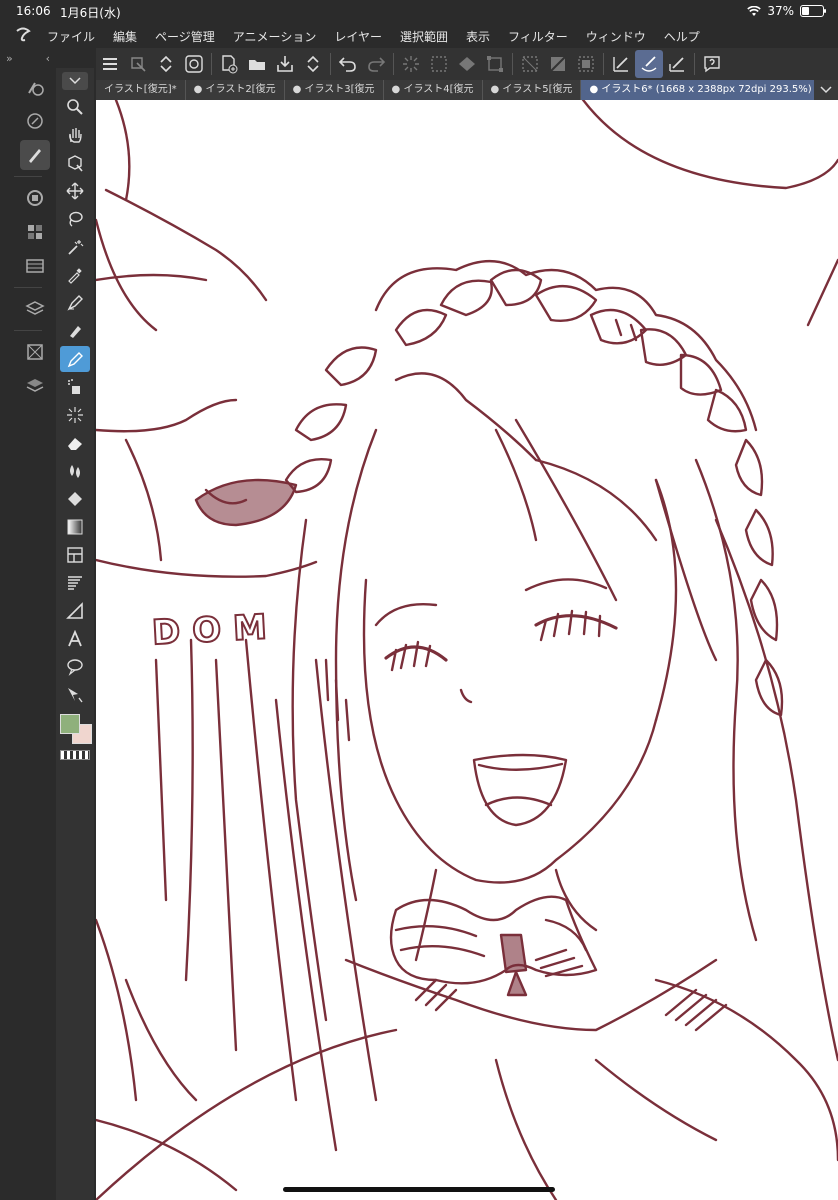 The width and height of the screenshot is (838, 1200). What do you see at coordinates (538, 36) in the screenshot?
I see `menu-filter: フィルター` at bounding box center [538, 36].